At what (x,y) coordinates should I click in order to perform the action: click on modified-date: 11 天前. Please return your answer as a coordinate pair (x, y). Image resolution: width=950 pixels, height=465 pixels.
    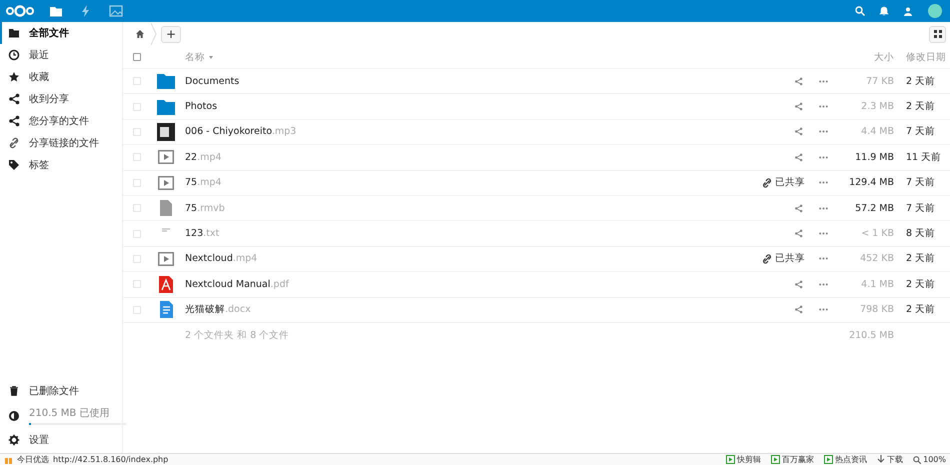
    Looking at the image, I should click on (923, 157).